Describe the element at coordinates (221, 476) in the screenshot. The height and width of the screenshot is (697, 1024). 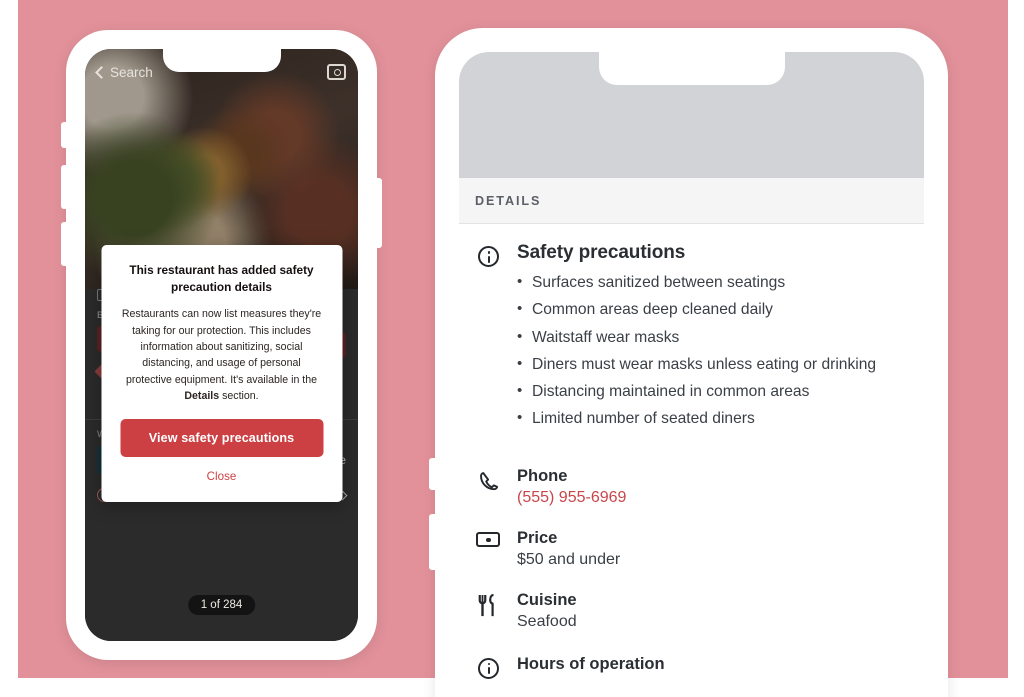
I see `modal-close-link: Close` at that location.